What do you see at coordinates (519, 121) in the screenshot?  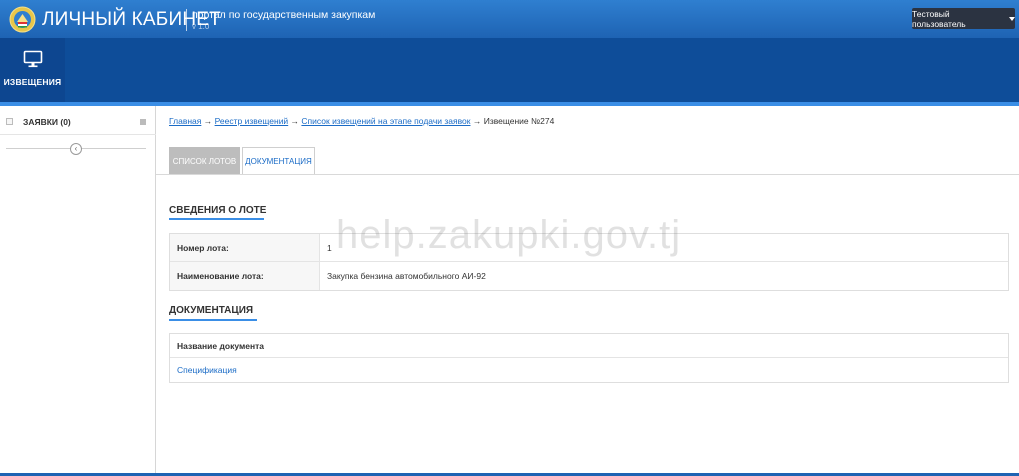 I see `breadcrumb-current: Извещение №274` at bounding box center [519, 121].